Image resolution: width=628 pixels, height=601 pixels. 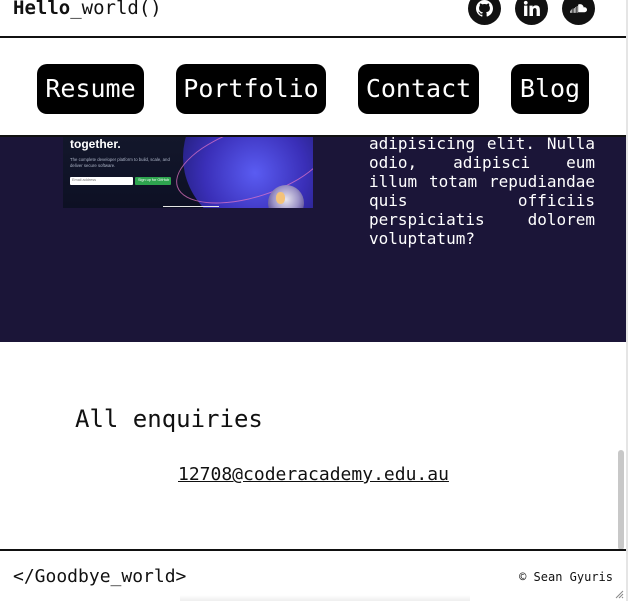 I want to click on scrollbar-thumb, so click(x=621, y=500).